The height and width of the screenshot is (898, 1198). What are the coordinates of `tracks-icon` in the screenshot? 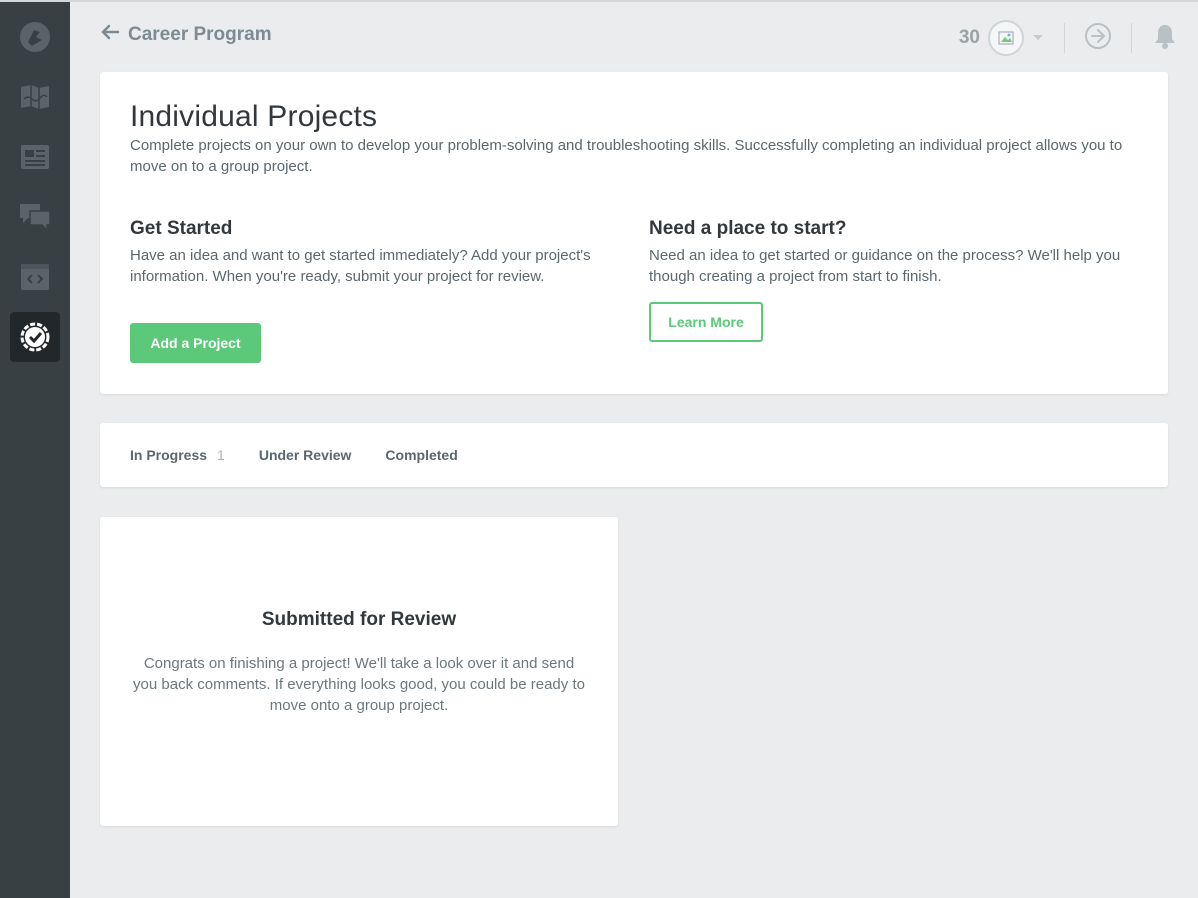 It's located at (35, 157).